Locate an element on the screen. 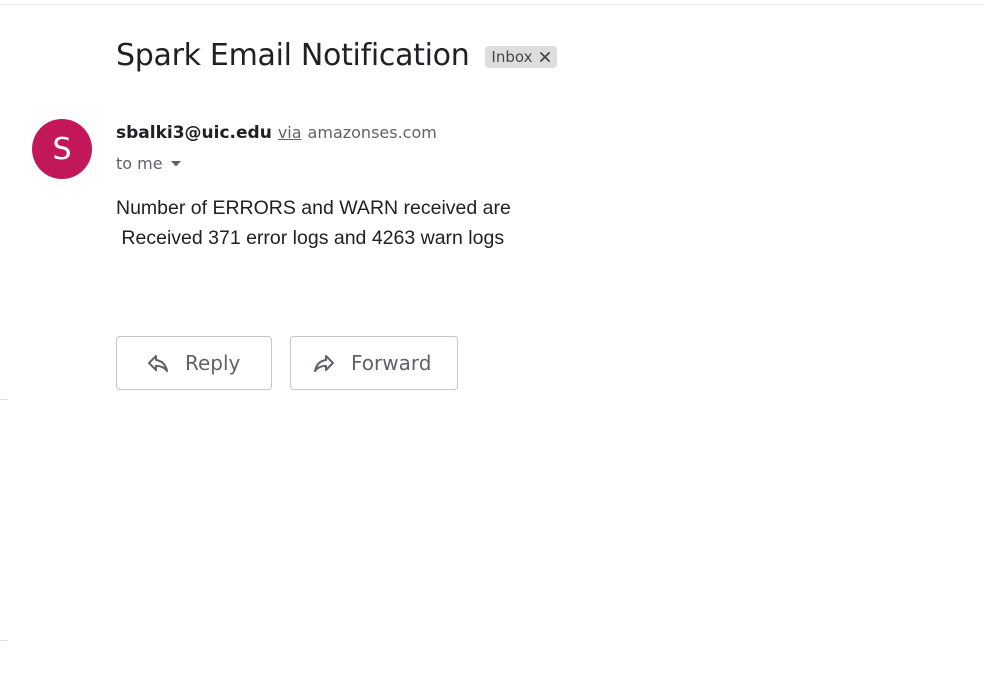 This screenshot has height=679, width=984. email-subject: Spark Email Notification is located at coordinates (293, 55).